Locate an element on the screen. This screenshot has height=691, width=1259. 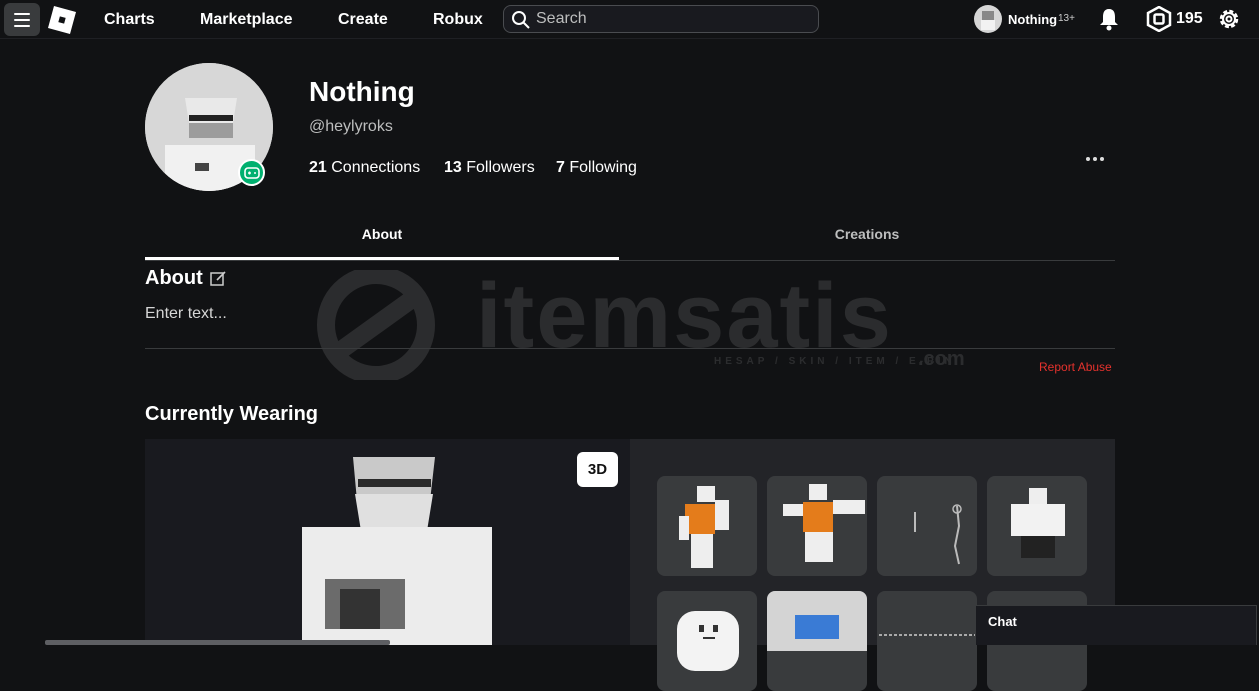
avatar-full-body-image is located at coordinates (397, 551).